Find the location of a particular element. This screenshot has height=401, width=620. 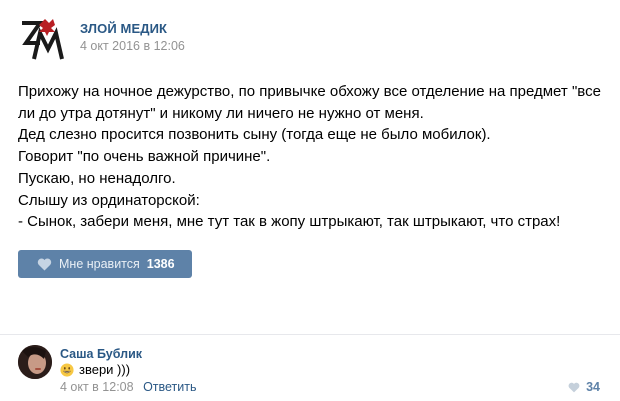

like-label: Мне нравится is located at coordinates (99, 264).